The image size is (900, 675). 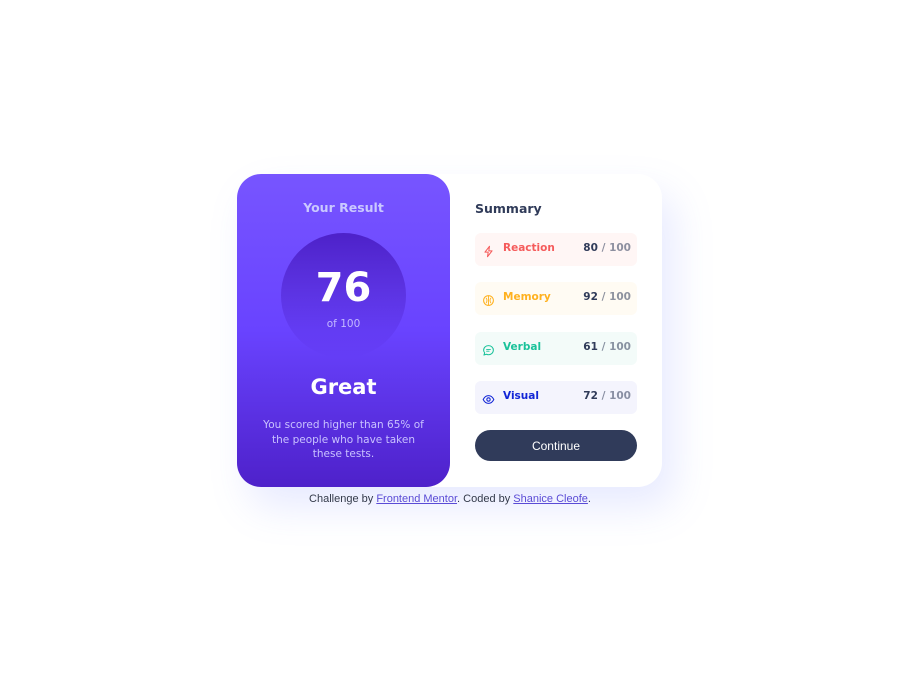 What do you see at coordinates (556, 445) in the screenshot?
I see `continue-button: Continue` at bounding box center [556, 445].